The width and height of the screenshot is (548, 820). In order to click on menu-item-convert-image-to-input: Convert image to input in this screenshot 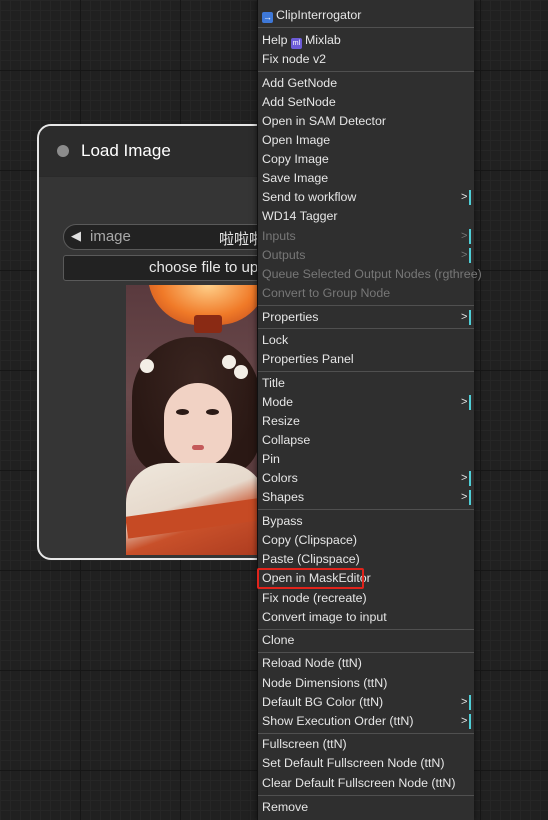, I will do `click(366, 617)`.